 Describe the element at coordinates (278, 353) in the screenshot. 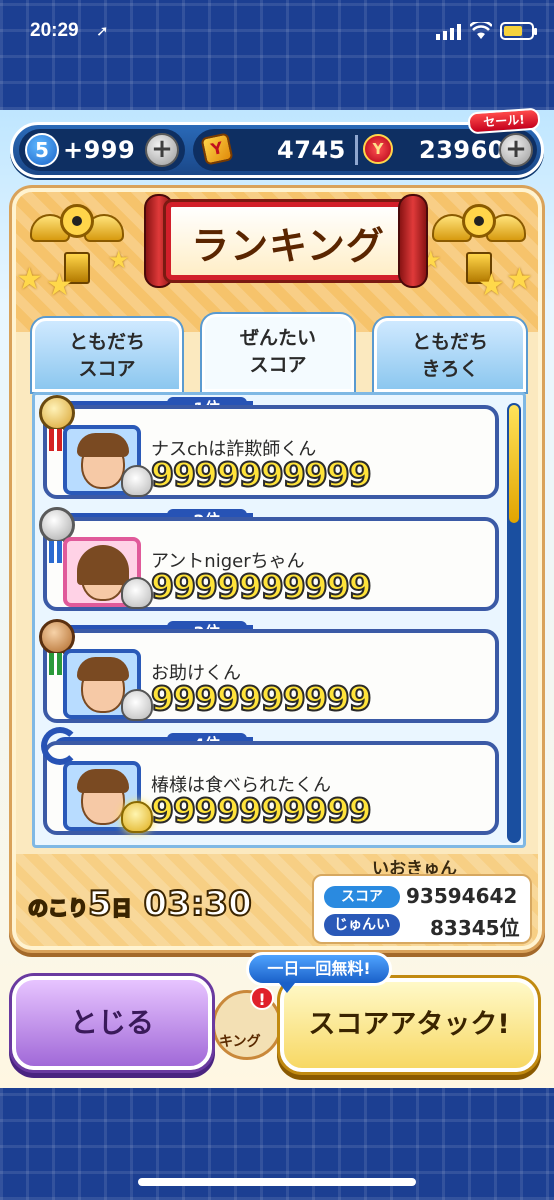

I see `tab-overall-score: ぜんたい スコア` at that location.